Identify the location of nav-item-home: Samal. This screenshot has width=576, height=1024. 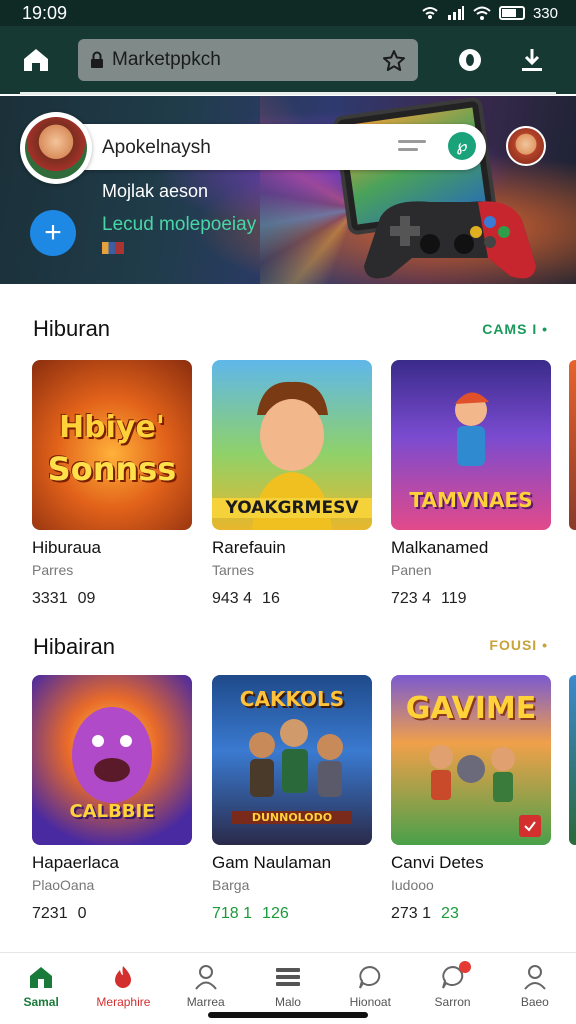
(41, 988).